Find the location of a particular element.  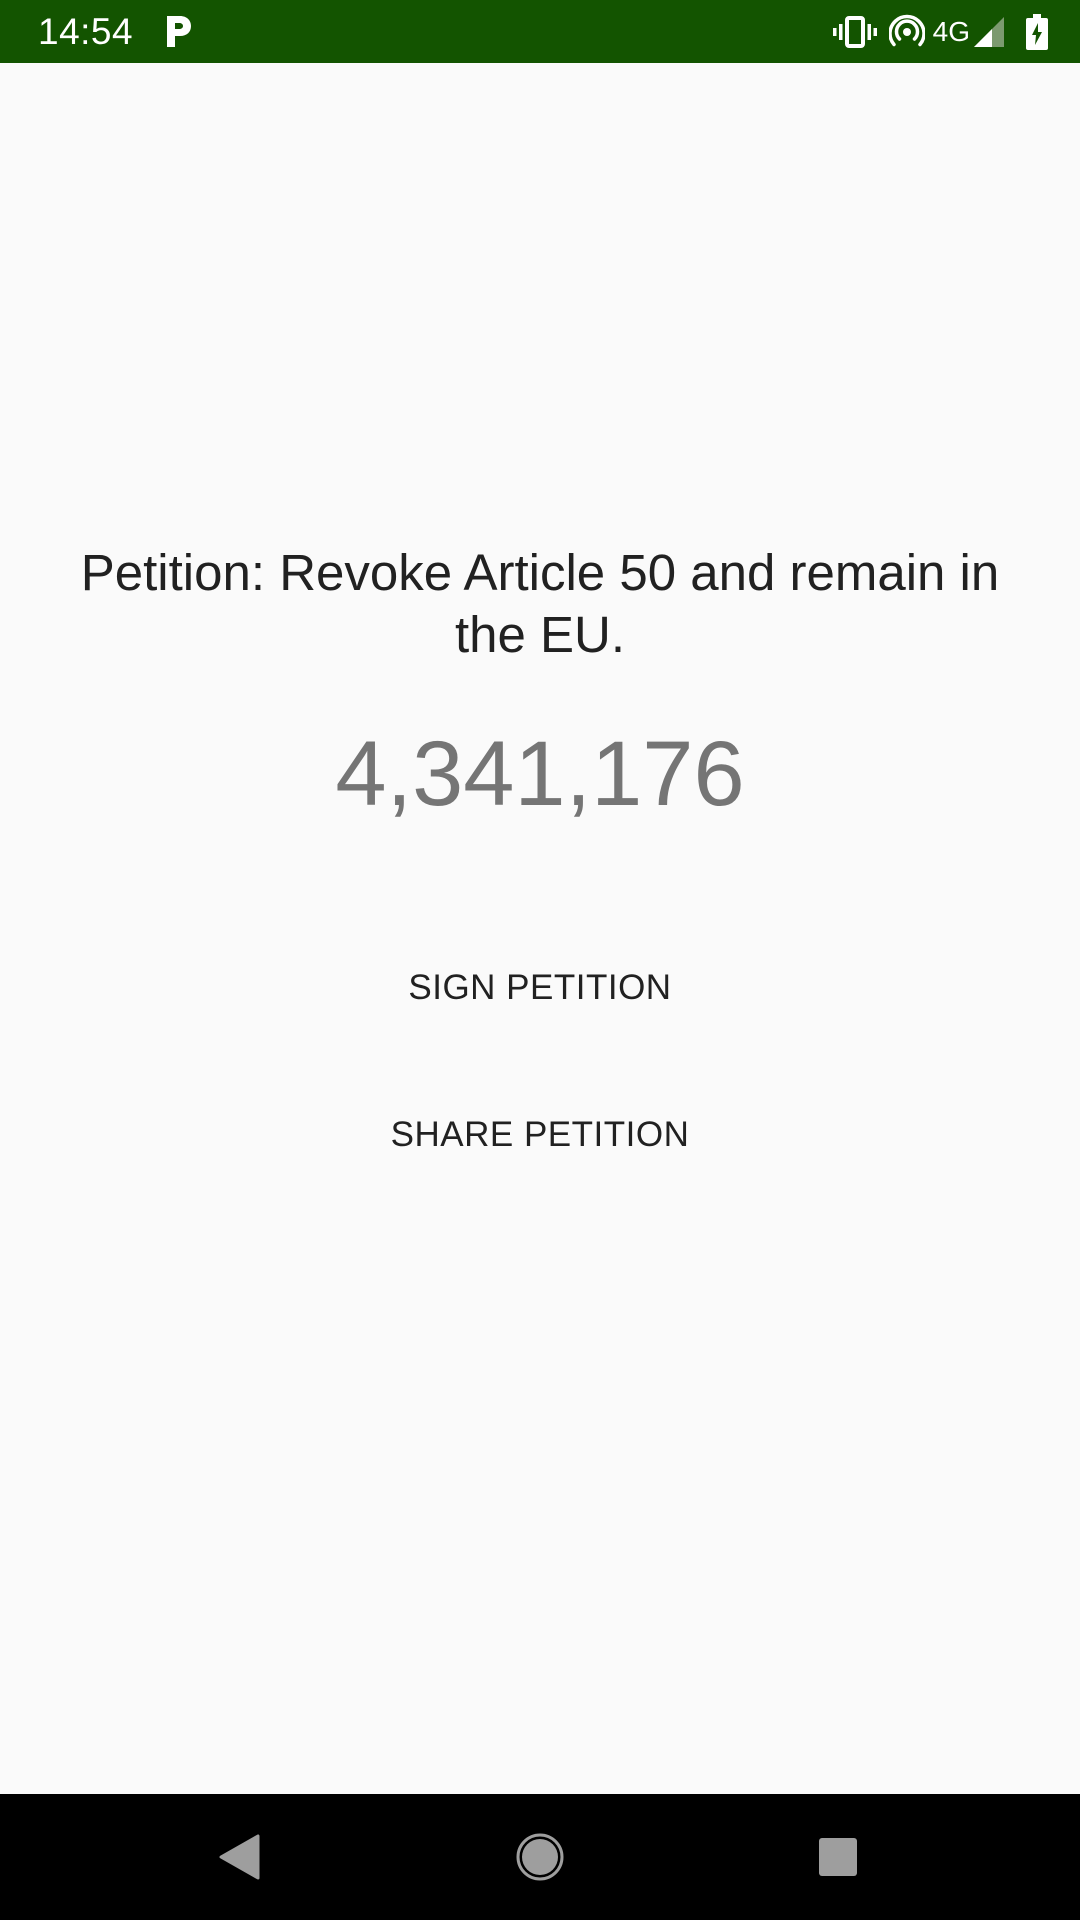

signal-icon is located at coordinates (989, 32).